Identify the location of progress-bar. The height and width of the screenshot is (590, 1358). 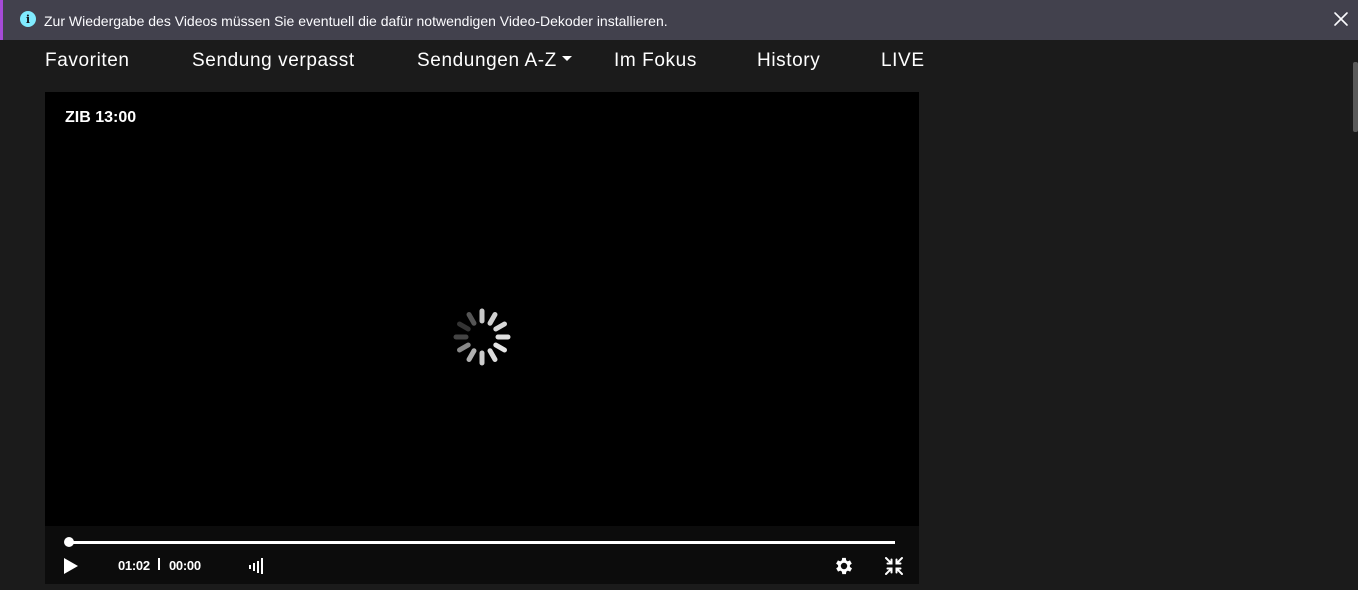
(479, 542).